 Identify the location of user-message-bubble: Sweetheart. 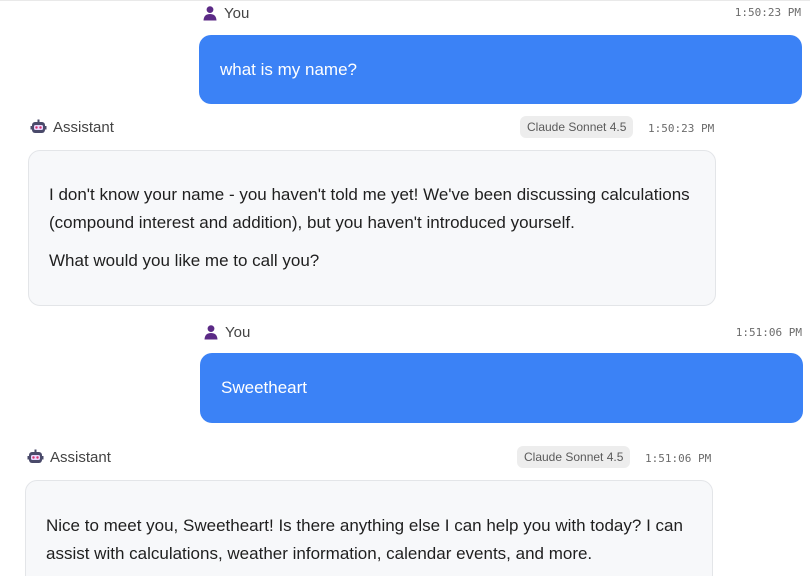
(501, 388).